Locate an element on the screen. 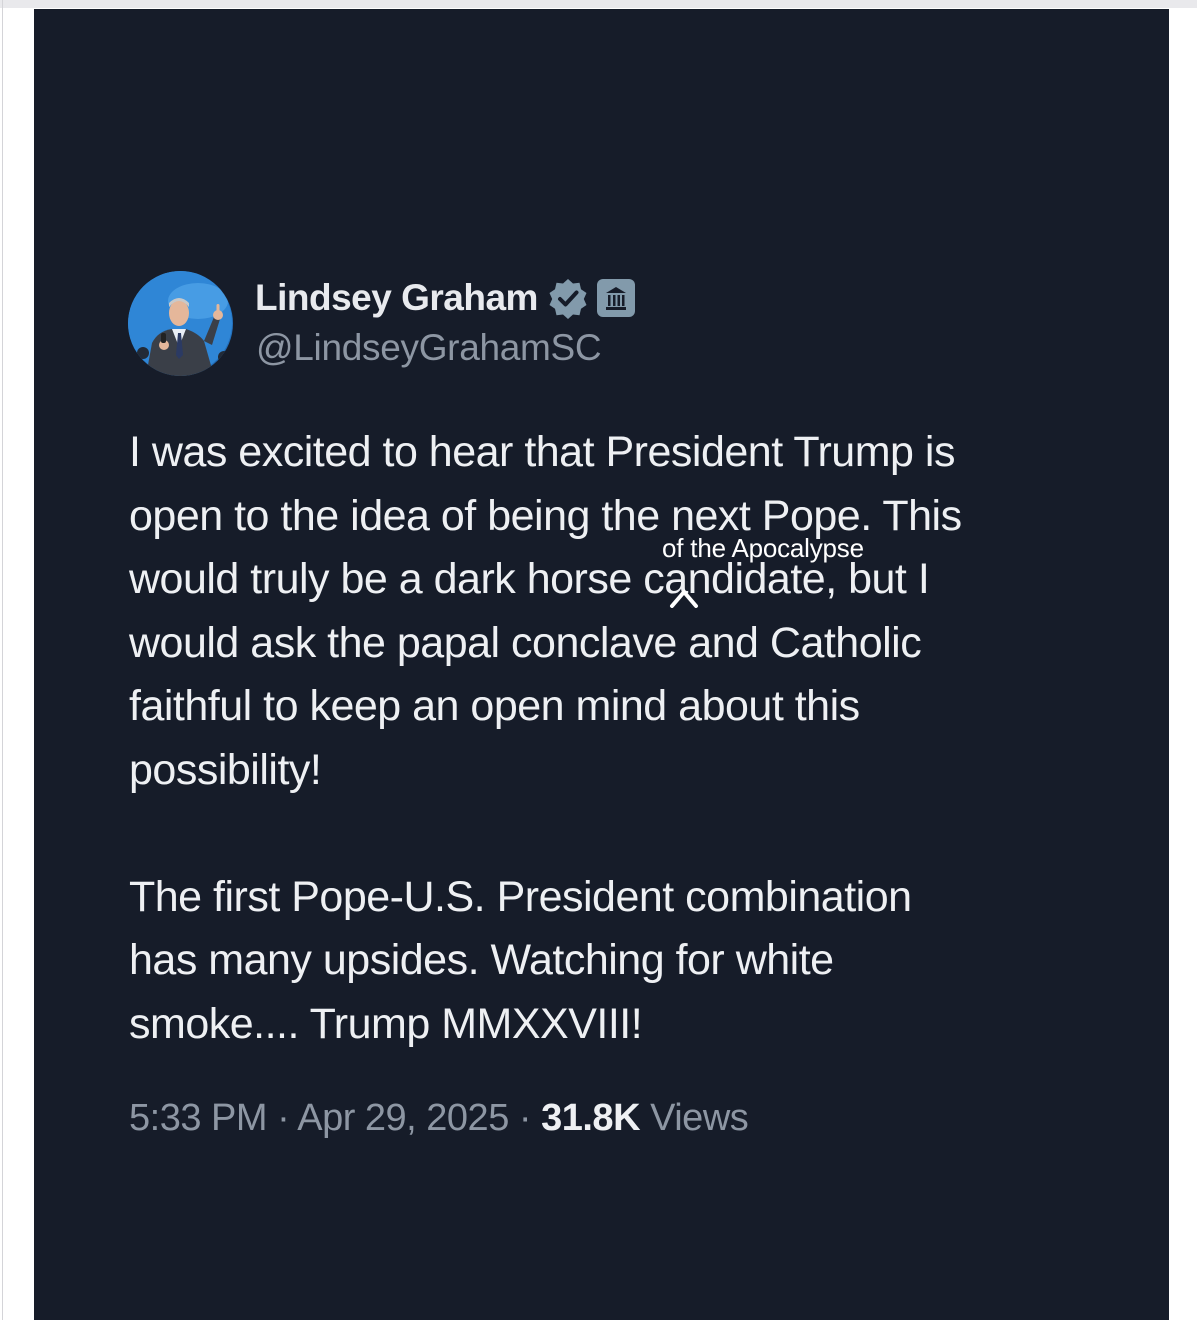  text-line: faithful to keep an open mind about this is located at coordinates (494, 706).